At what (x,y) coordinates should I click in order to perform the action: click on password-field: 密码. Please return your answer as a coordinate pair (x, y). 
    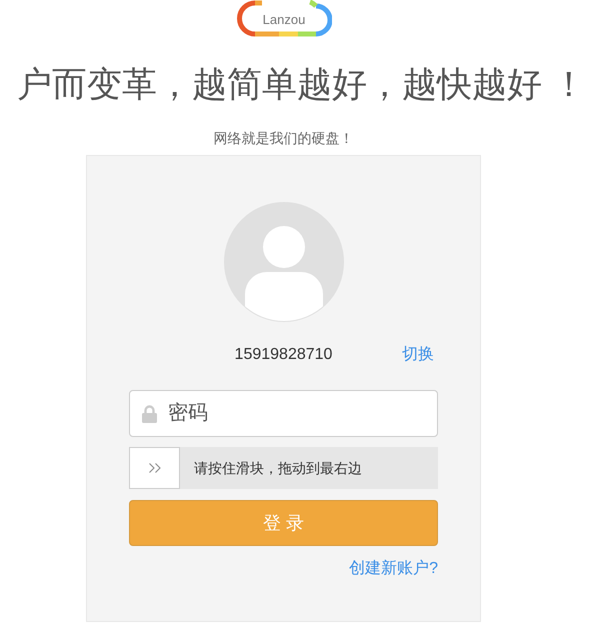
    Looking at the image, I should click on (283, 413).